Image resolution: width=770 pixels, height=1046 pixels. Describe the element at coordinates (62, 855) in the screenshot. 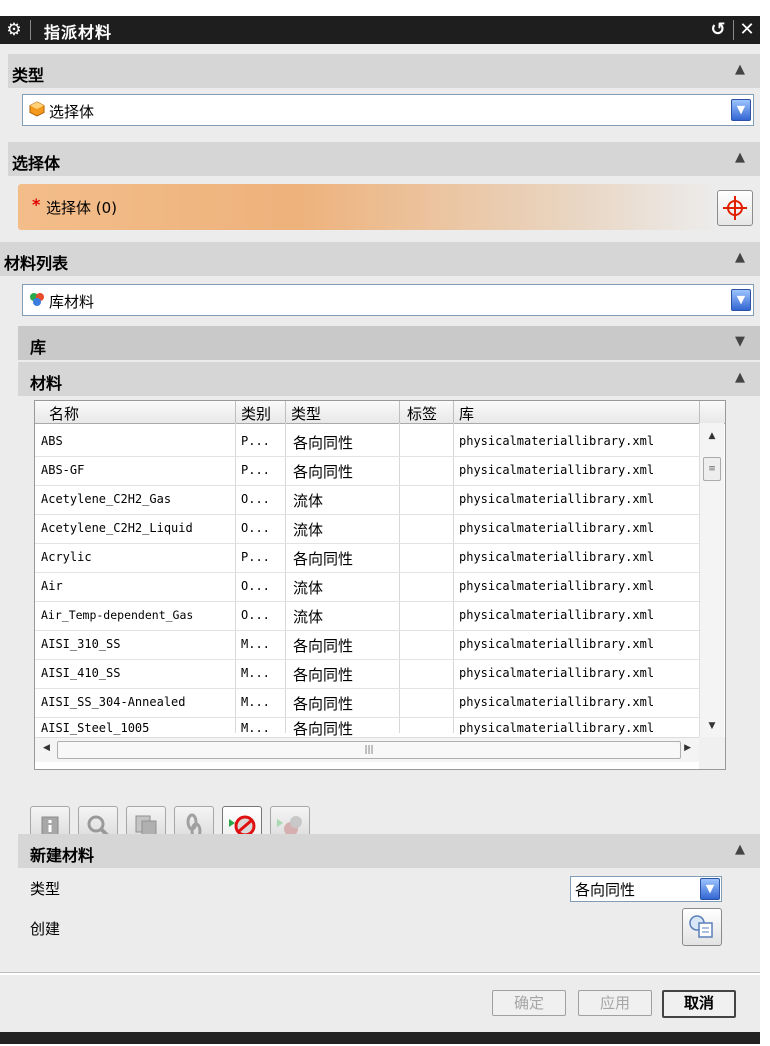

I see `new-material-section-title: 新建材料` at that location.